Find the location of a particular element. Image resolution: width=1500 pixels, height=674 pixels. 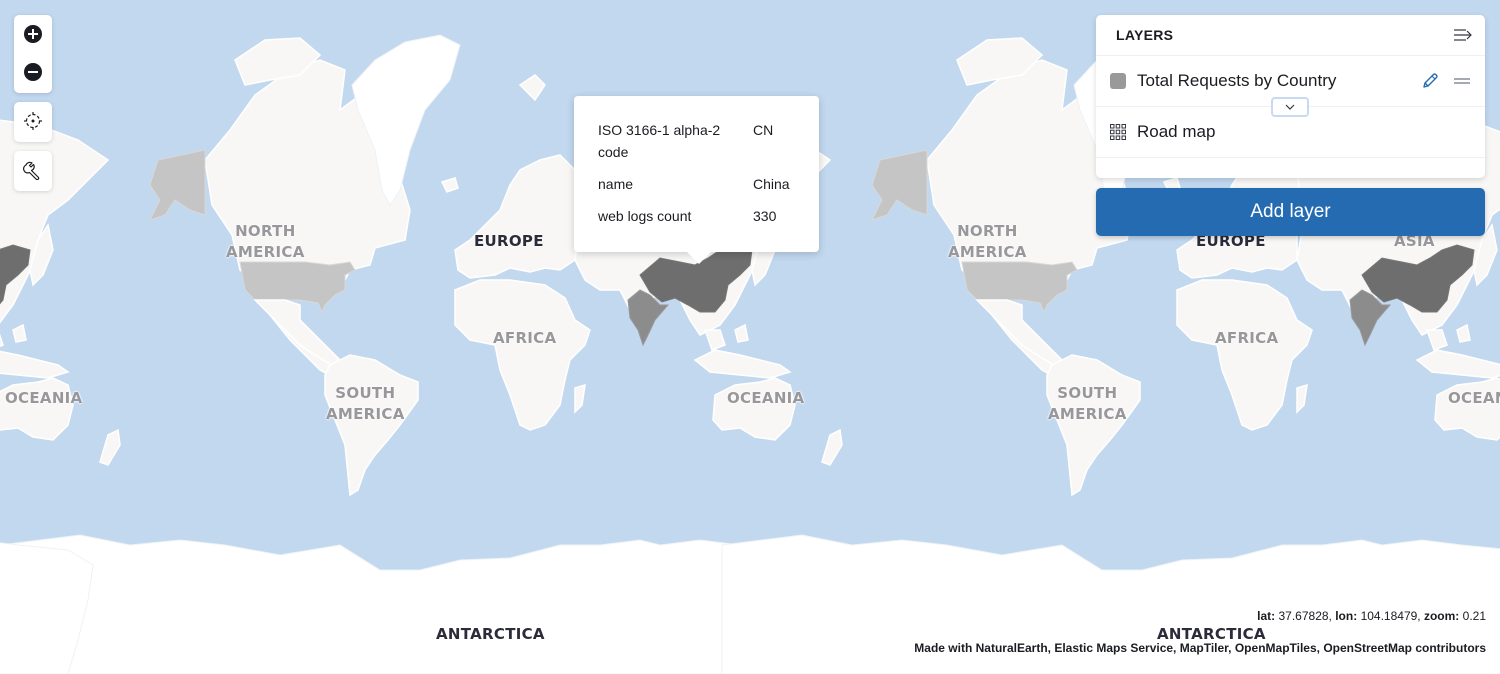

drag-handle-icon is located at coordinates (1462, 81).